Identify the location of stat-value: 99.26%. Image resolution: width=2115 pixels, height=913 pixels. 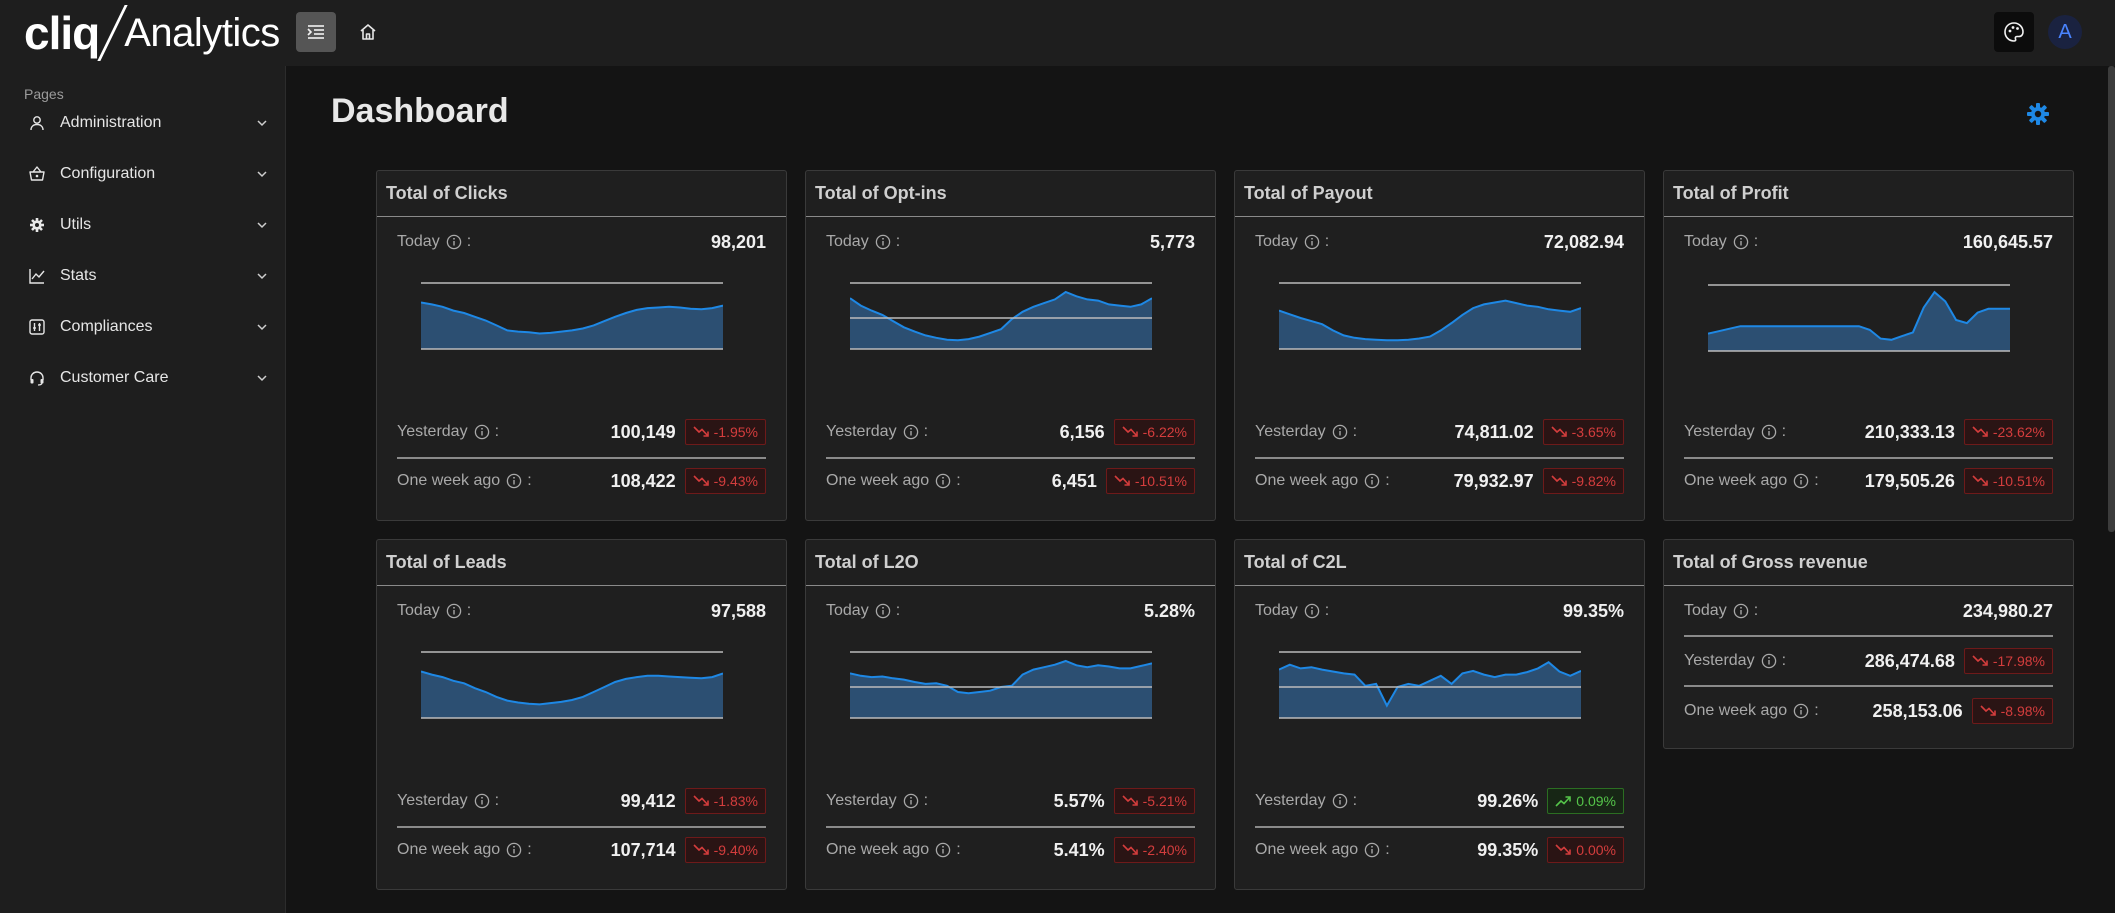
(1508, 800).